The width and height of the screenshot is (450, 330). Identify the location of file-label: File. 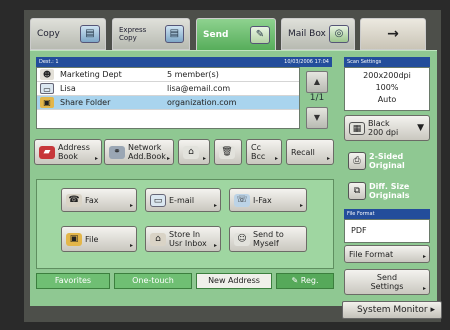
(92, 239).